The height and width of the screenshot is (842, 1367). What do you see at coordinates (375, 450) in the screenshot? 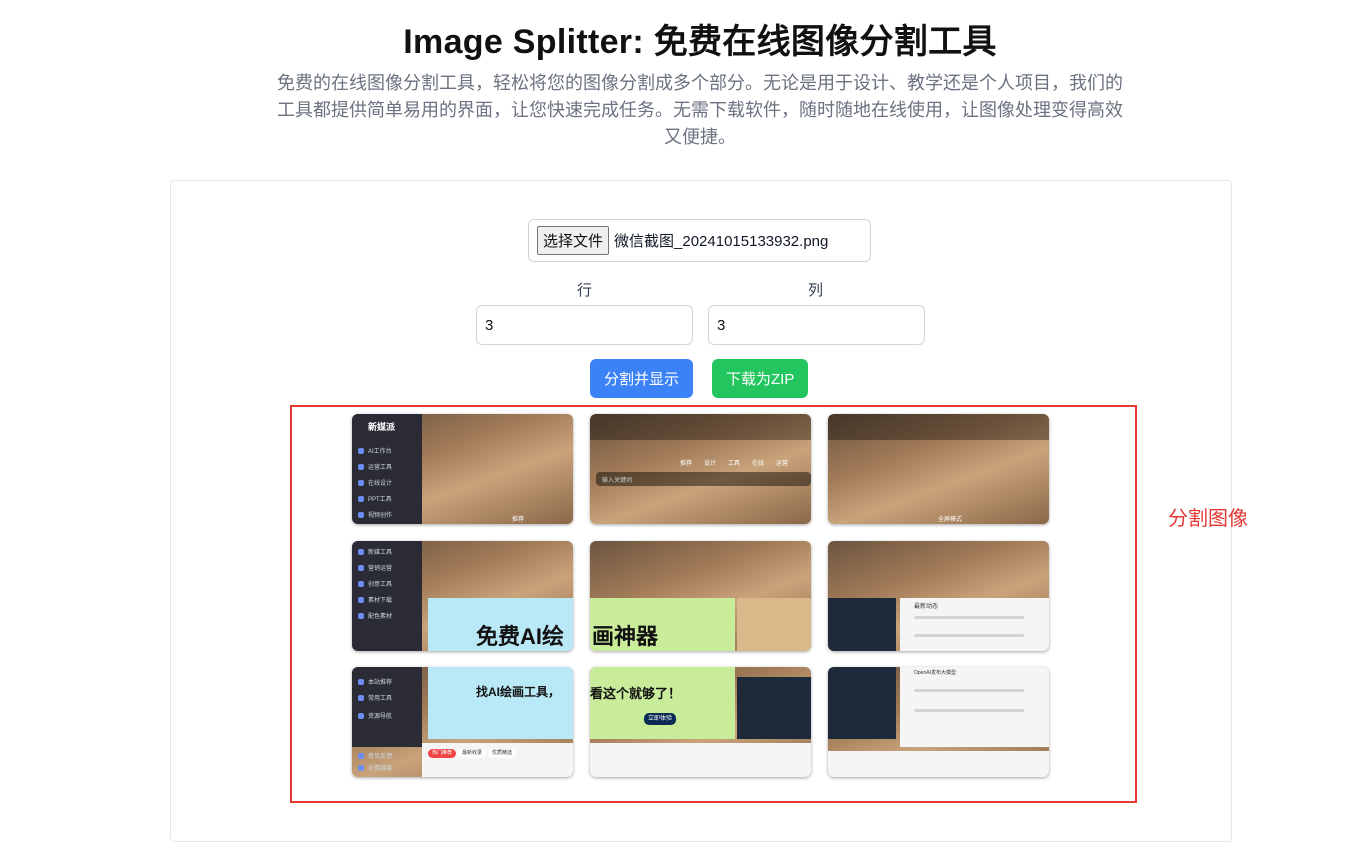
I see `tile-side-item: AI工作台` at bounding box center [375, 450].